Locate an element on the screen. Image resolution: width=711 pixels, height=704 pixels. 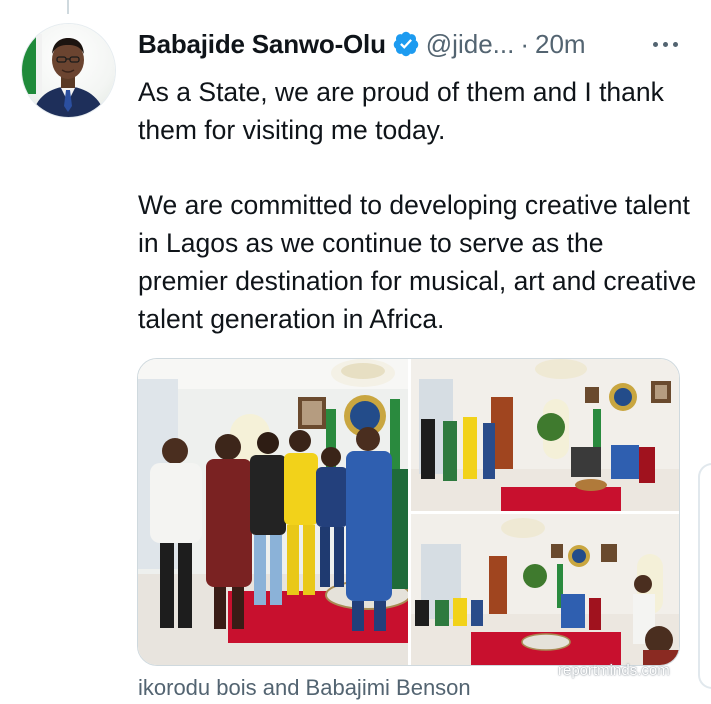
media-photo-bottom-right is located at coordinates (545, 589).